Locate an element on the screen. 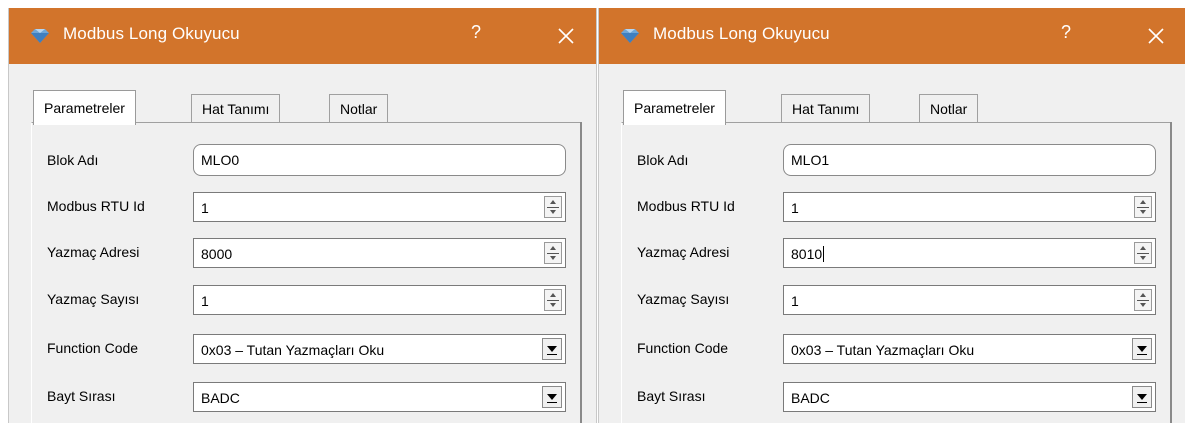 The width and height of the screenshot is (1185, 423). row-register-address: Yazmaç Adresi 8000 is located at coordinates (306, 254).